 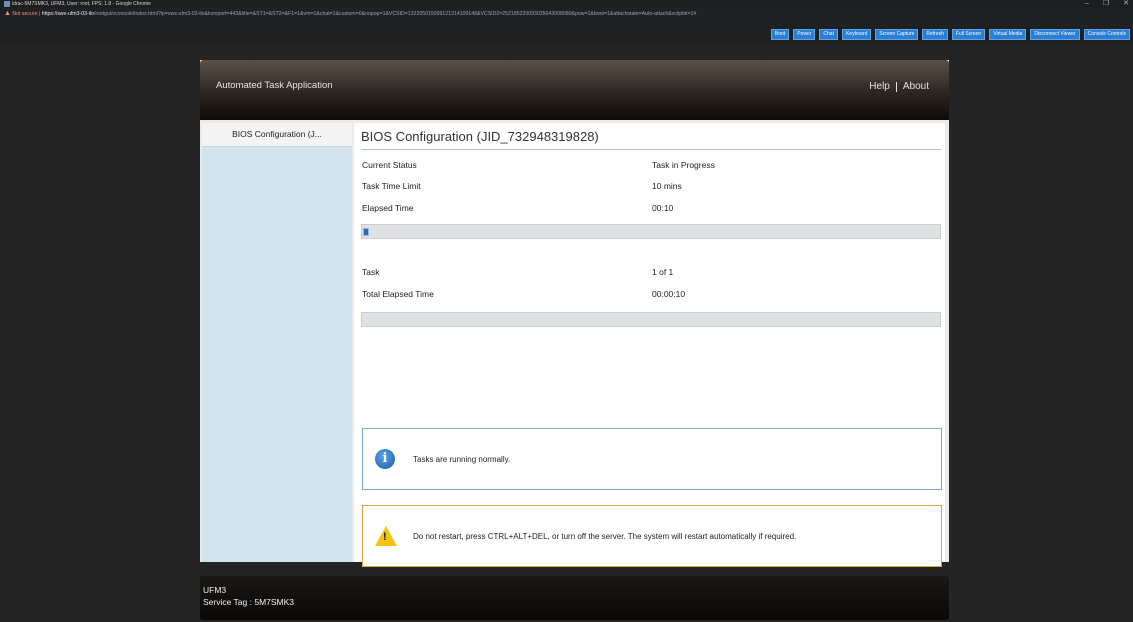 I want to click on info-icon: i, so click(x=385, y=459).